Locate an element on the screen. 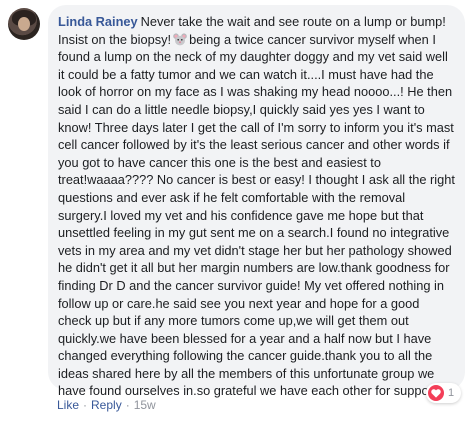  avatar is located at coordinates (24, 24).